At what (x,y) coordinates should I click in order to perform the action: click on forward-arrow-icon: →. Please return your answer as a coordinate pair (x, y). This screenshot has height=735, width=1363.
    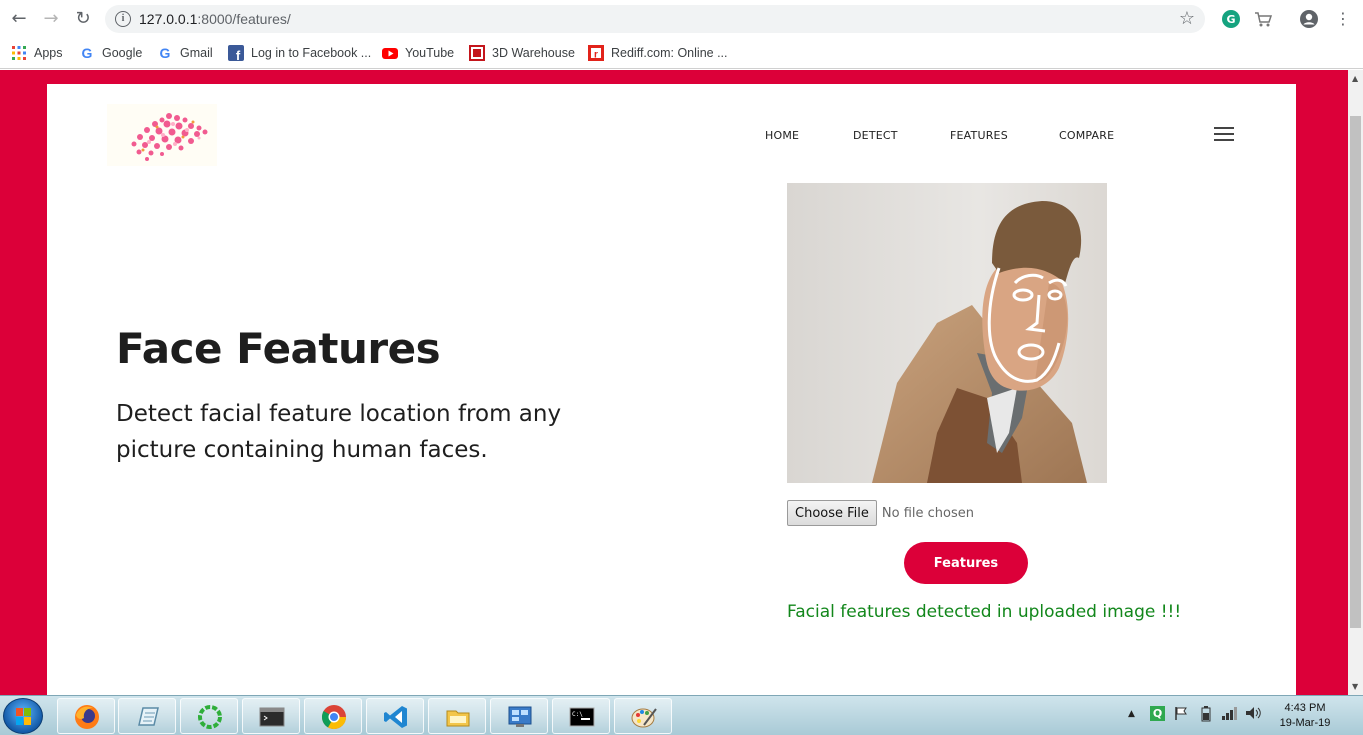
    Looking at the image, I should click on (51, 19).